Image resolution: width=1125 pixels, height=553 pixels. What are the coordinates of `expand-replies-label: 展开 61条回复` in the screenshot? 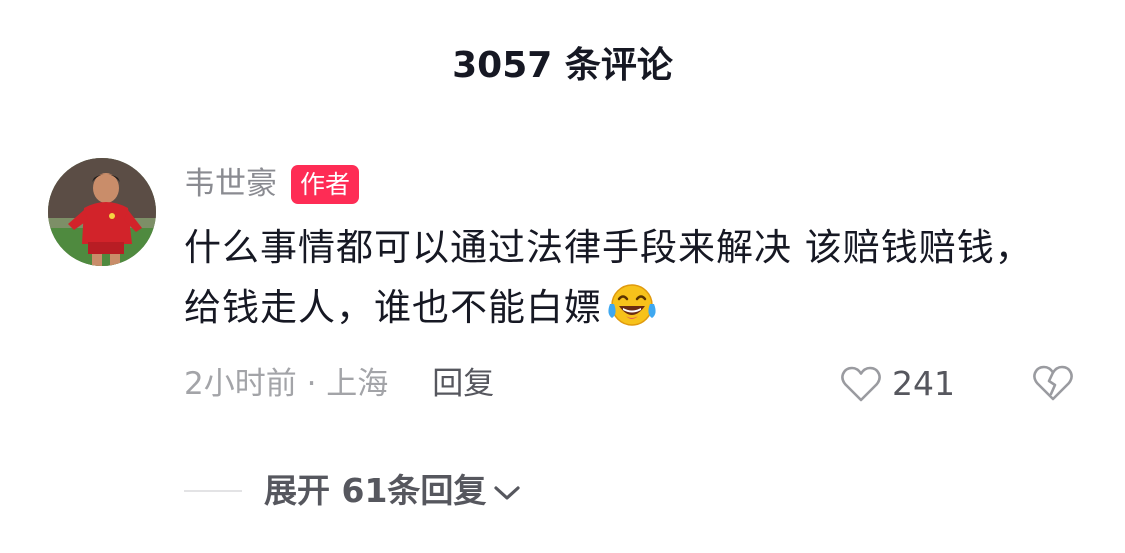 It's located at (375, 490).